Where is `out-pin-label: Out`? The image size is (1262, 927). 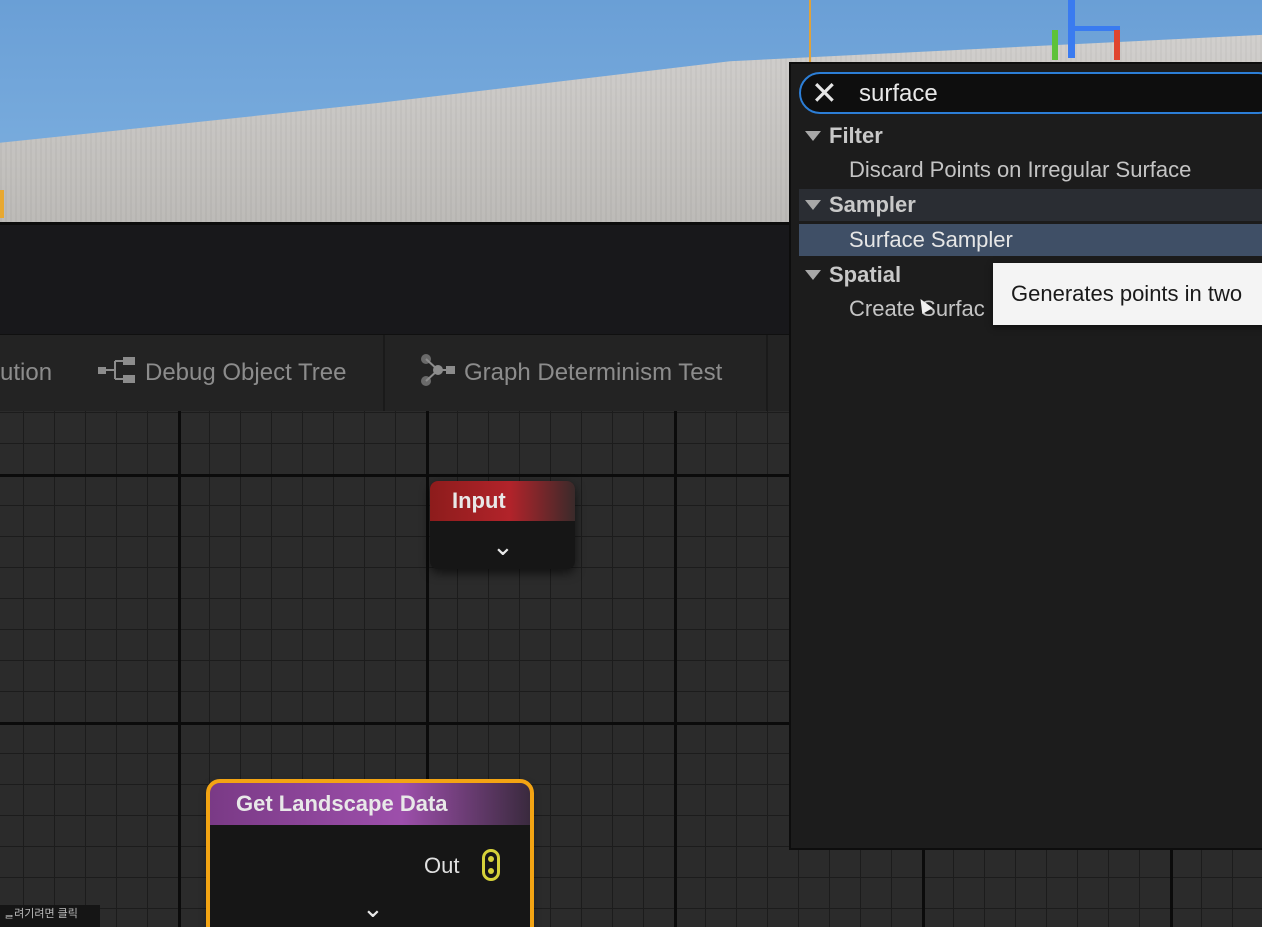 out-pin-label: Out is located at coordinates (442, 865).